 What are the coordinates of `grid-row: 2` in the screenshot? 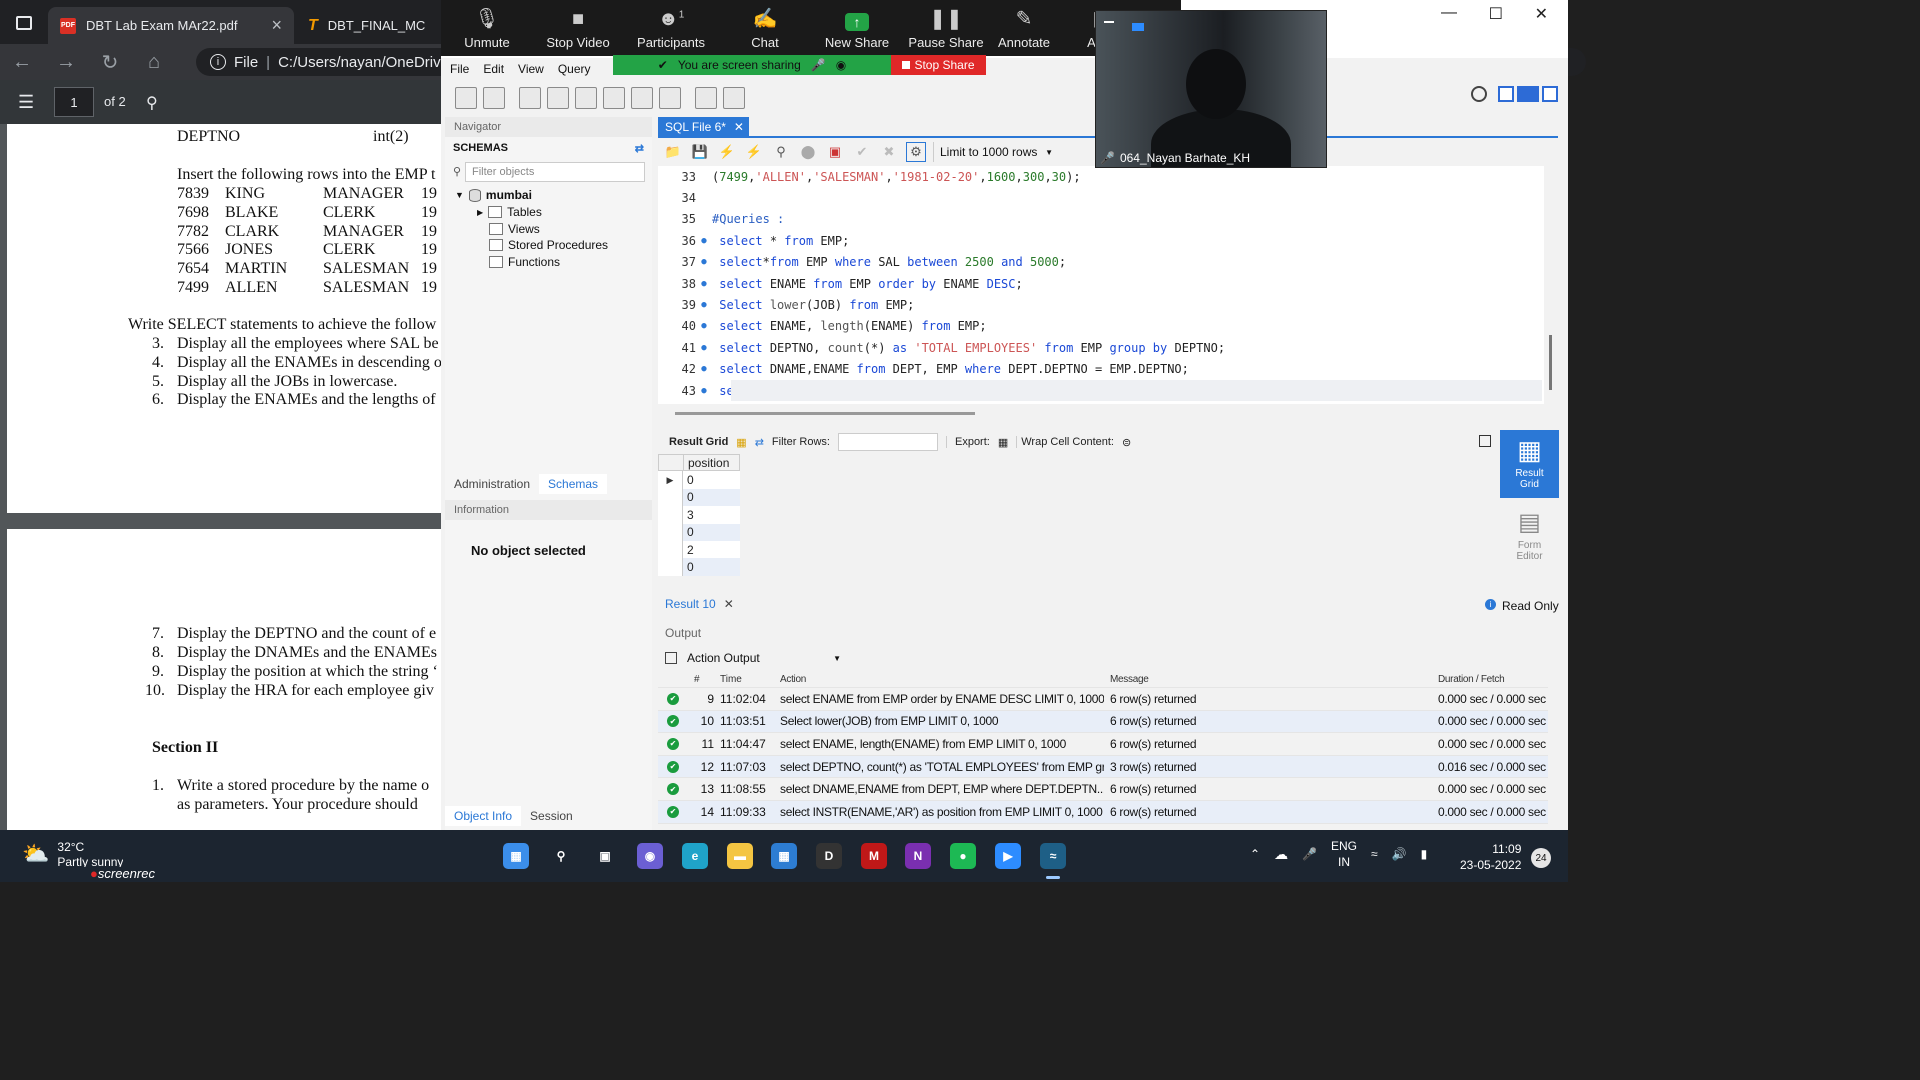 It's located at (699, 549).